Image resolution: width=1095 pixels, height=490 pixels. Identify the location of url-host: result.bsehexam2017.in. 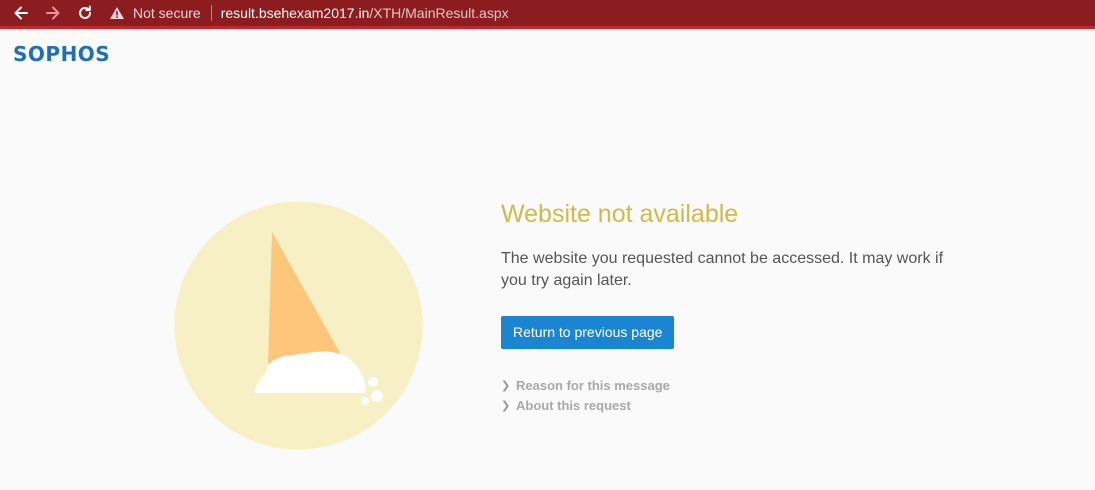
(295, 13).